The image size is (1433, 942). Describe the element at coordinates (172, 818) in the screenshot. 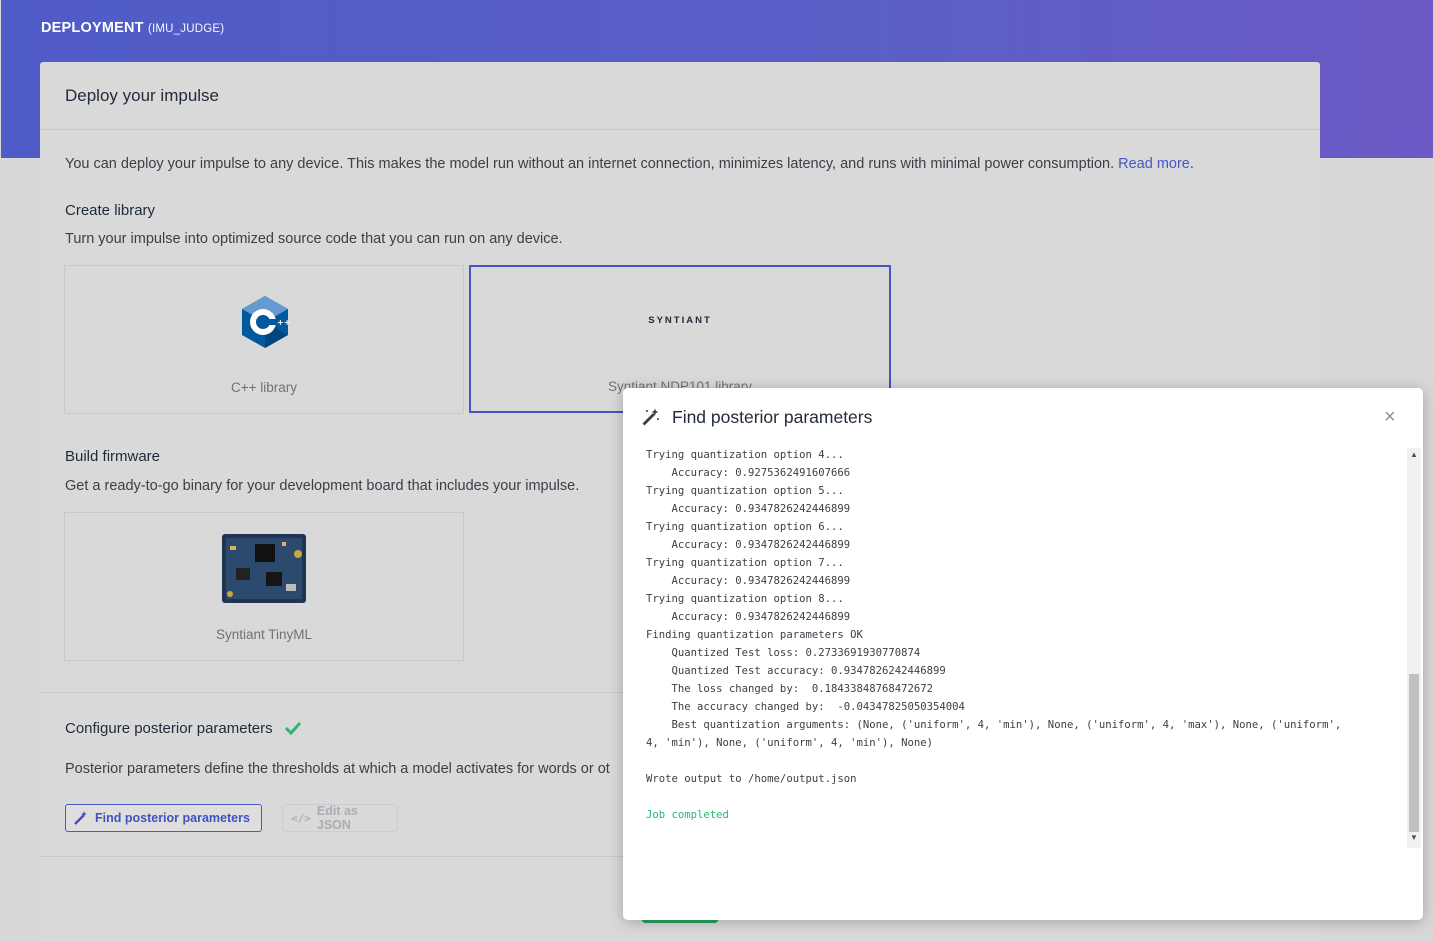

I see `find-posterior-label: Find posterior parameters` at that location.